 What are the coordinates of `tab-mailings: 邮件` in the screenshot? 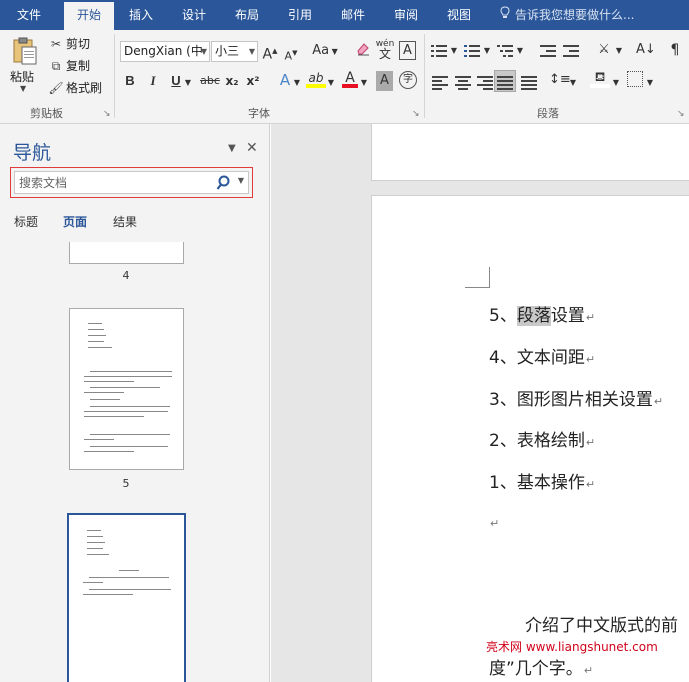 It's located at (353, 15).